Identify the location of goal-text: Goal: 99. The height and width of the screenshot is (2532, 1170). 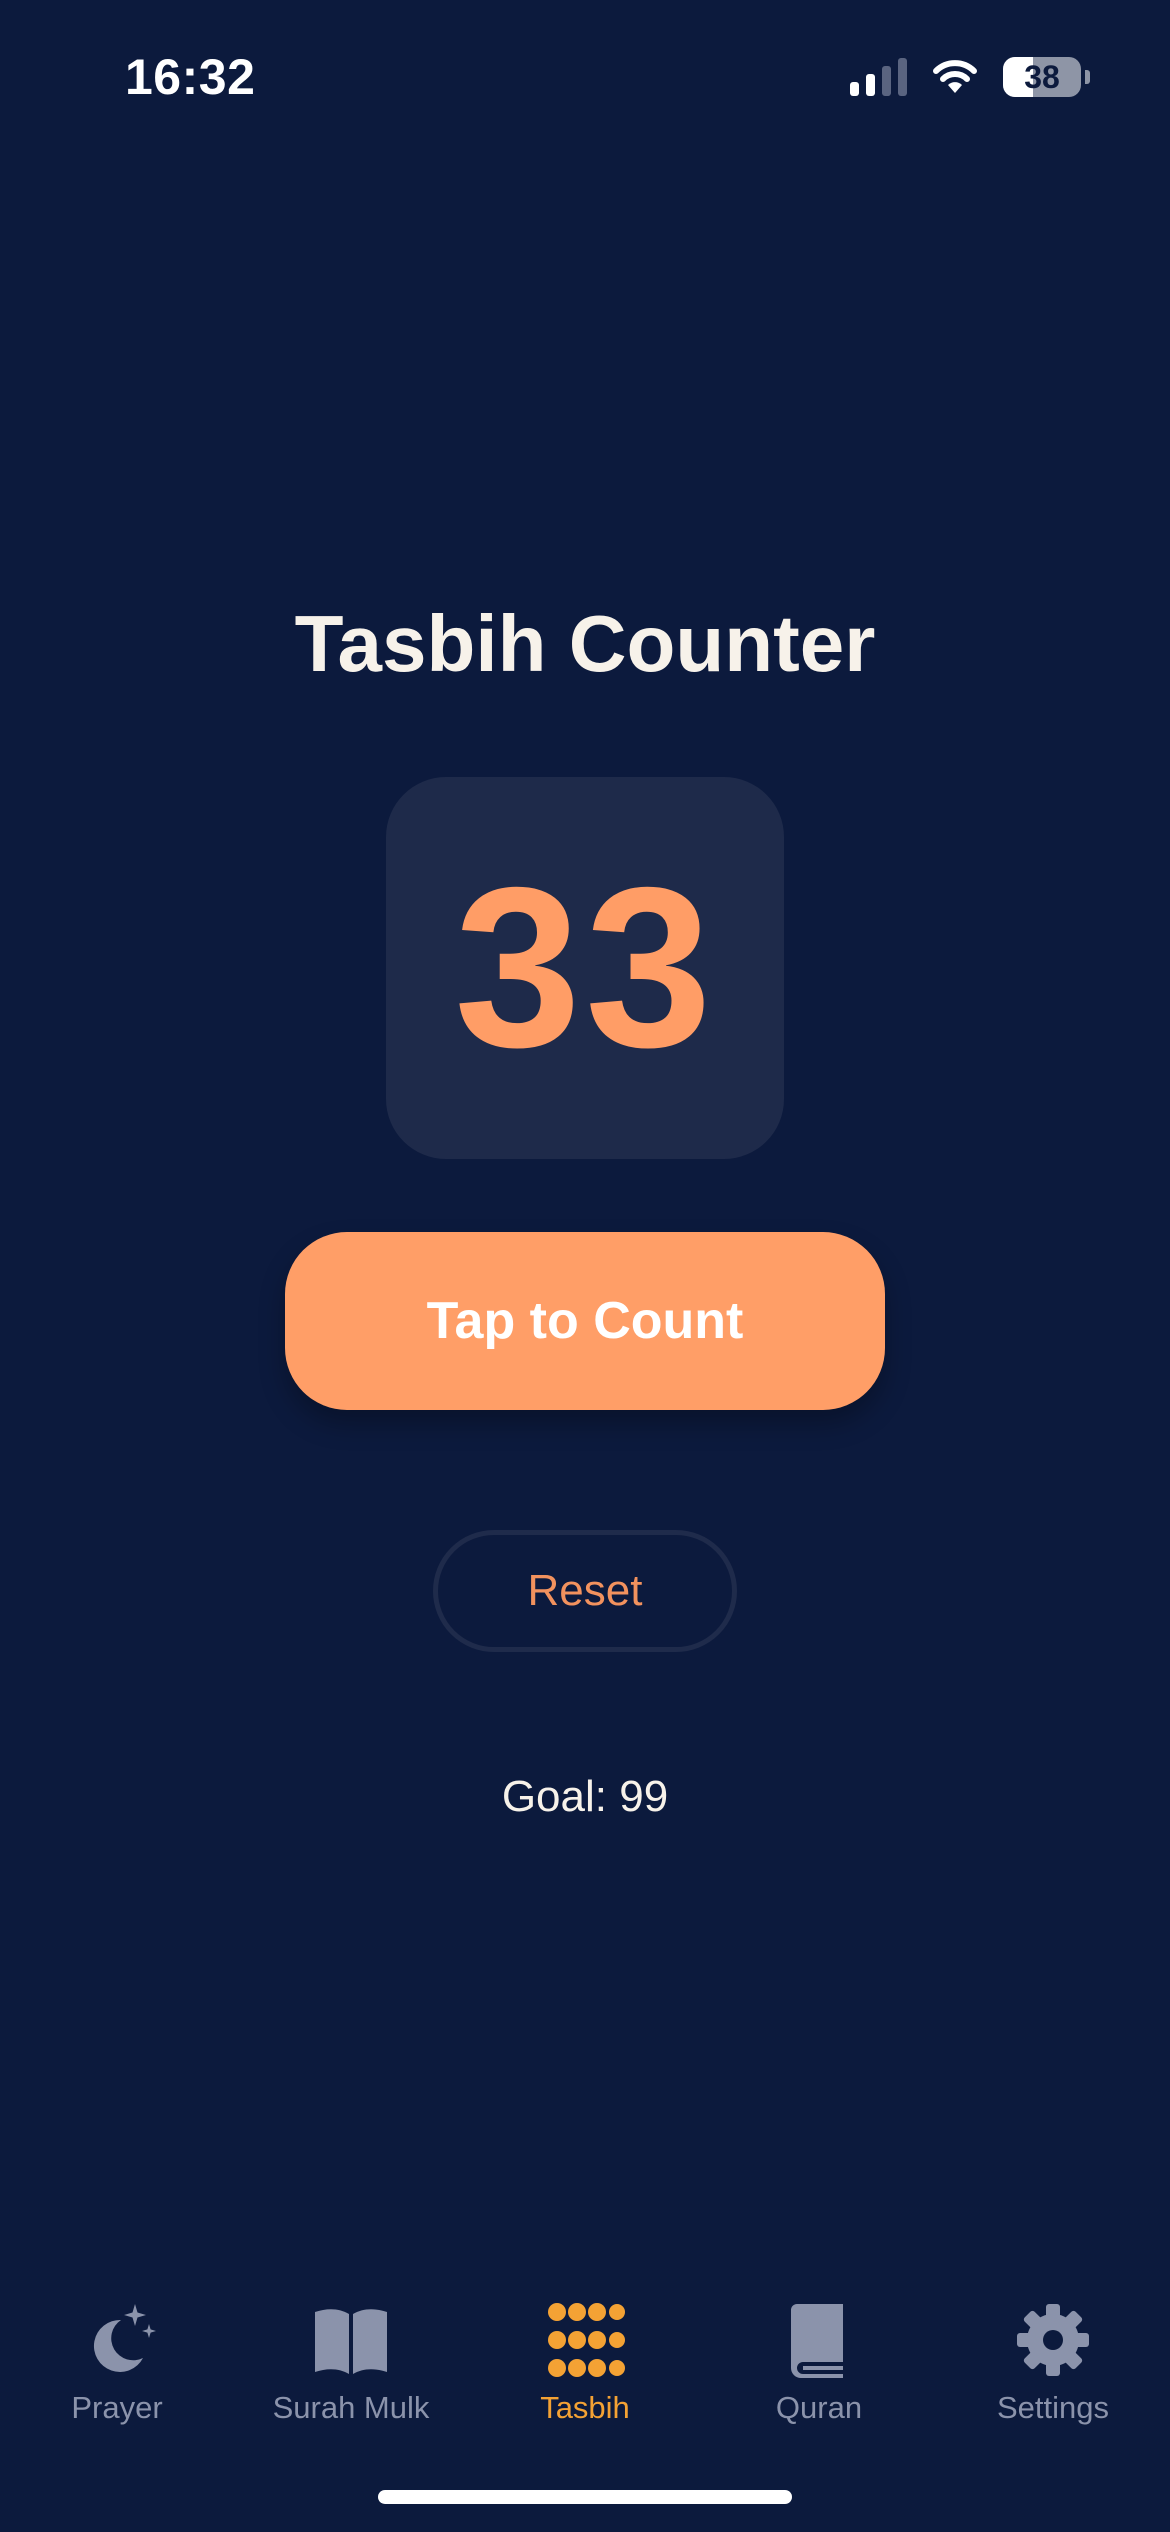
(585, 1796).